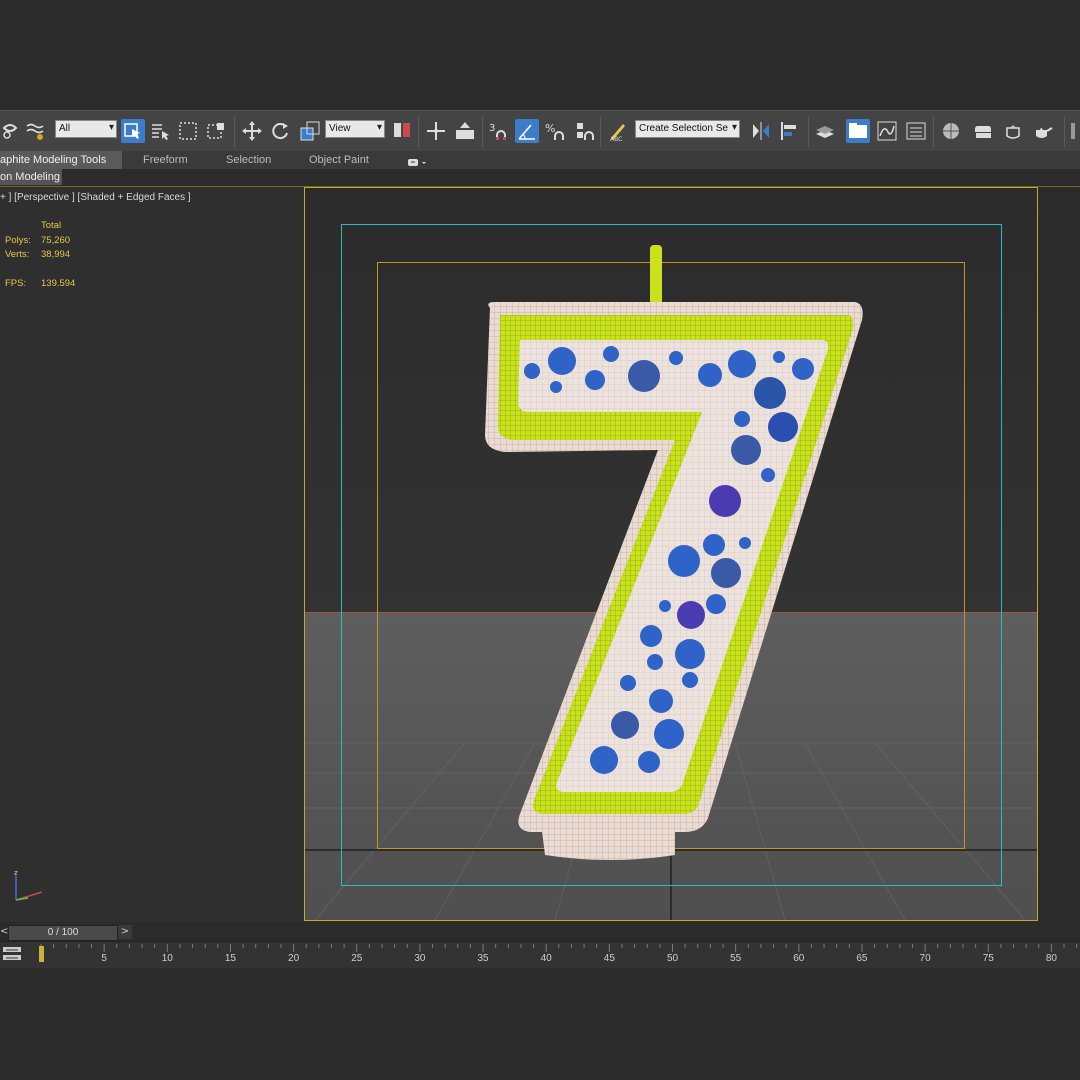 The height and width of the screenshot is (1080, 1080). I want to click on timeline-next-button: >, so click(125, 932).